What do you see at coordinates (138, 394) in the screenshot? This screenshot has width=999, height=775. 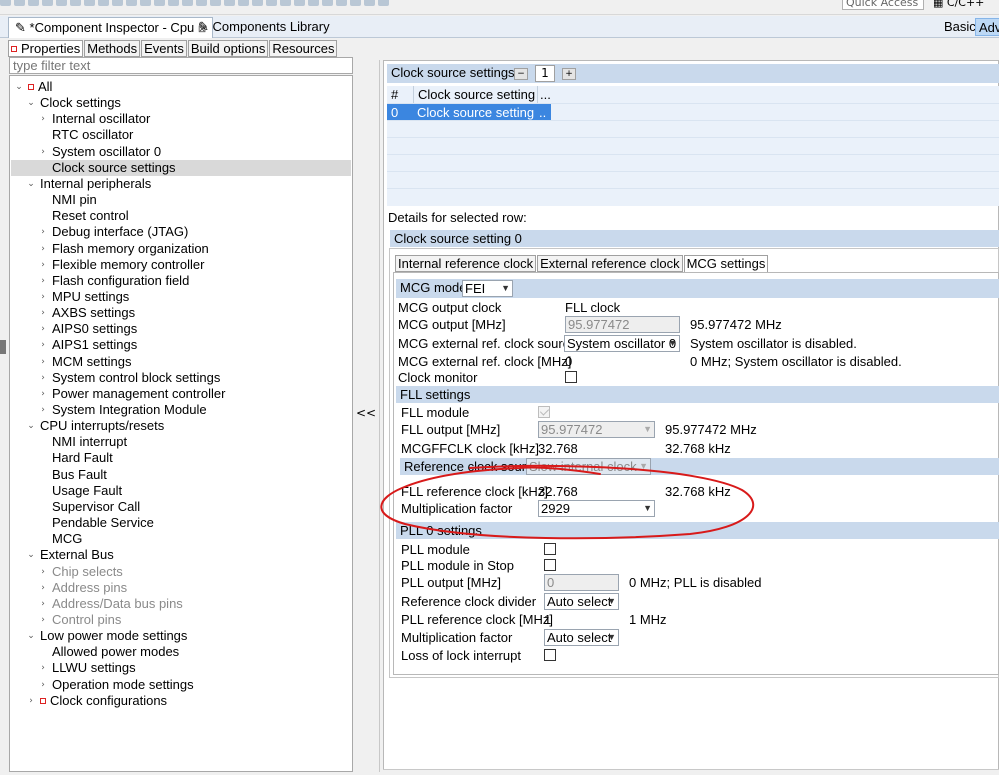 I see `tree-item: Power management controller` at bounding box center [138, 394].